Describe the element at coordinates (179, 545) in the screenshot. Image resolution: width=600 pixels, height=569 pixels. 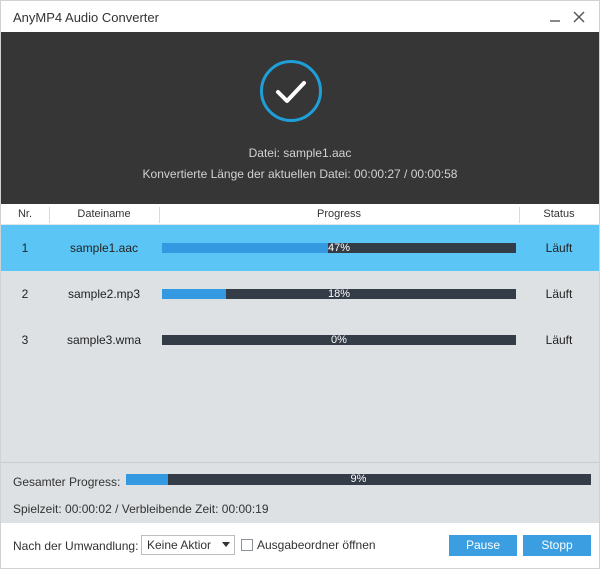
I see `after-conversion-value: Keine Aktior` at that location.